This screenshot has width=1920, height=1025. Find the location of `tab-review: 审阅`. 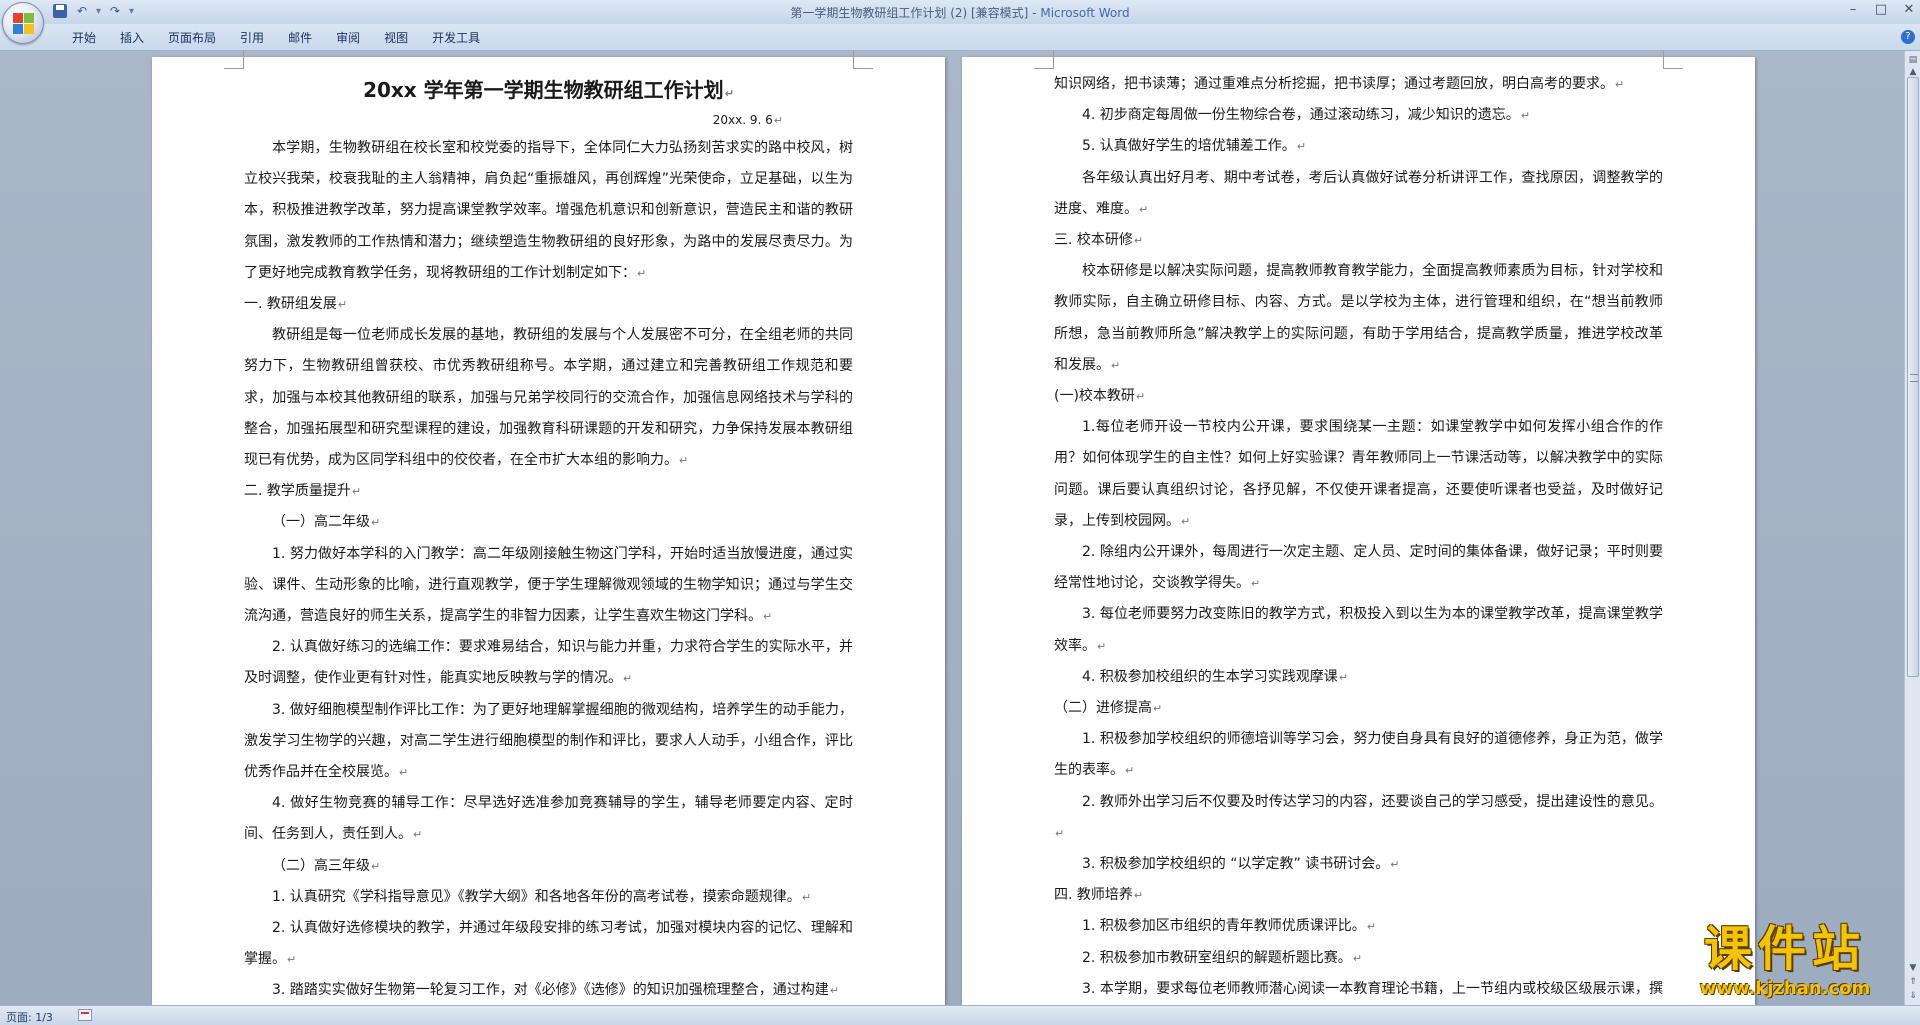

tab-review: 审阅 is located at coordinates (348, 38).